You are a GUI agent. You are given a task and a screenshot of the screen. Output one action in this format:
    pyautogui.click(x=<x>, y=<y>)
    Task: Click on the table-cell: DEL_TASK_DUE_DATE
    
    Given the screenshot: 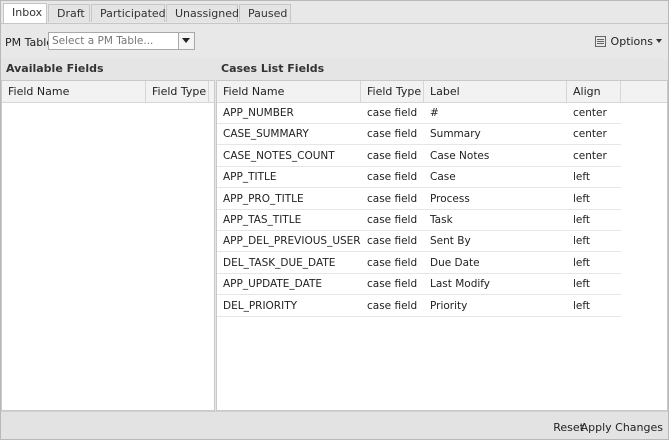 What is the action you would take?
    pyautogui.click(x=279, y=262)
    